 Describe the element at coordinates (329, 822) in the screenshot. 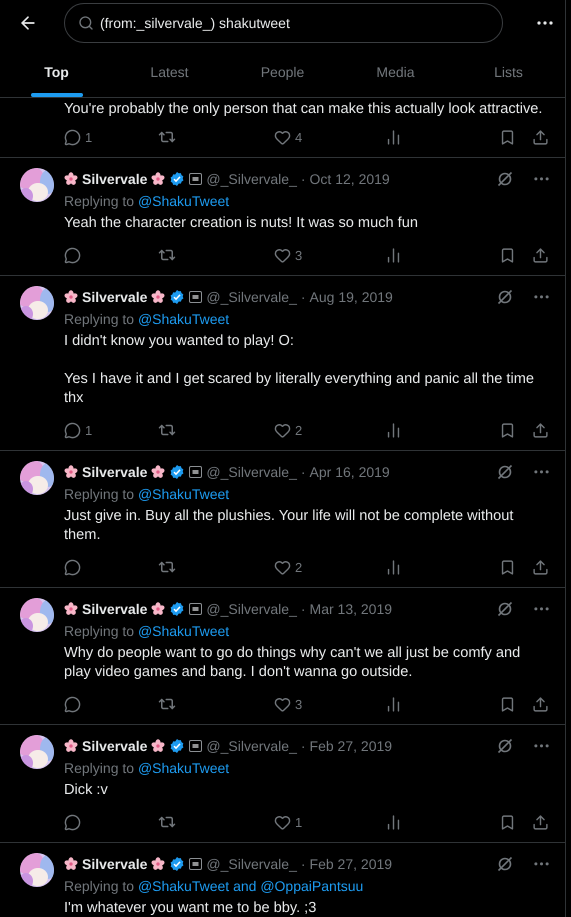

I see `like-button: 1` at that location.